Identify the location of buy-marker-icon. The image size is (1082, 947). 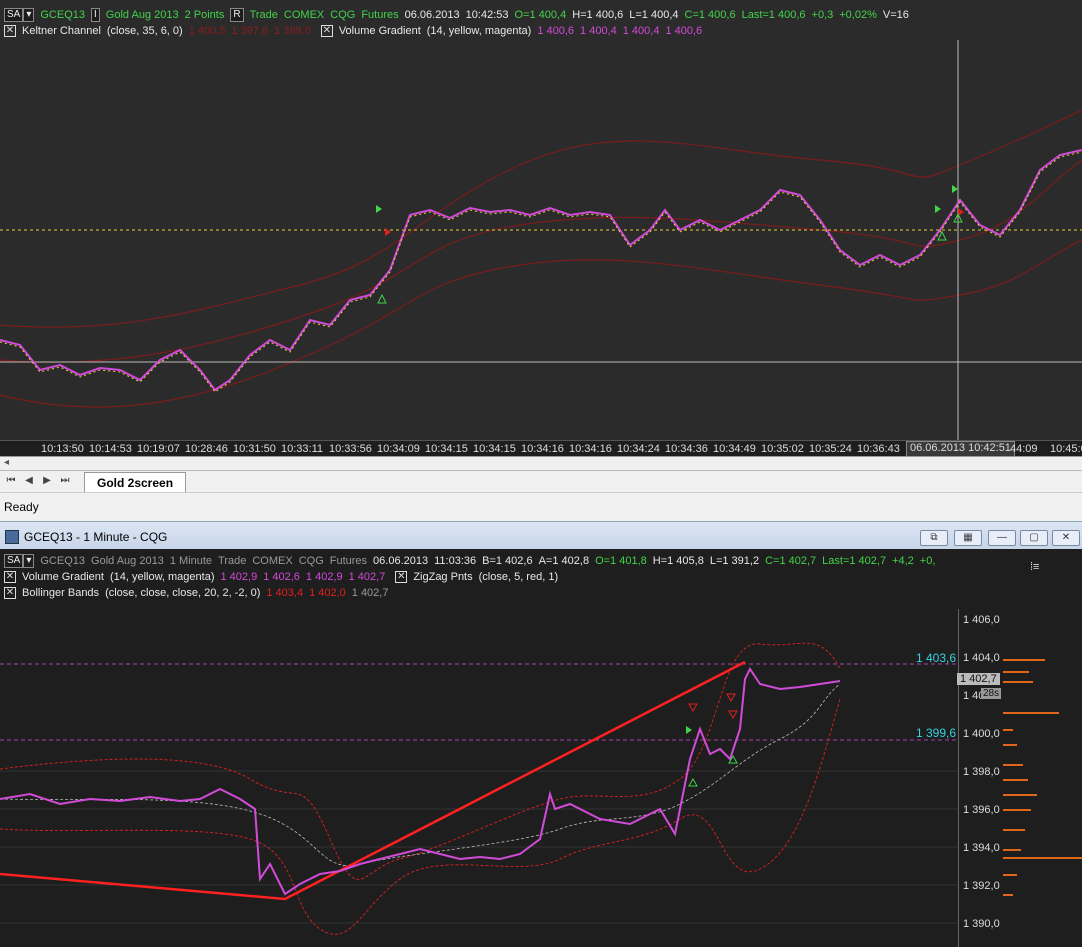
(379, 209).